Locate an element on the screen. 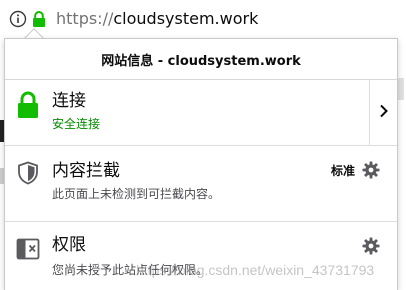 This screenshot has width=406, height=290. url-scheme: https:// is located at coordinates (85, 18).